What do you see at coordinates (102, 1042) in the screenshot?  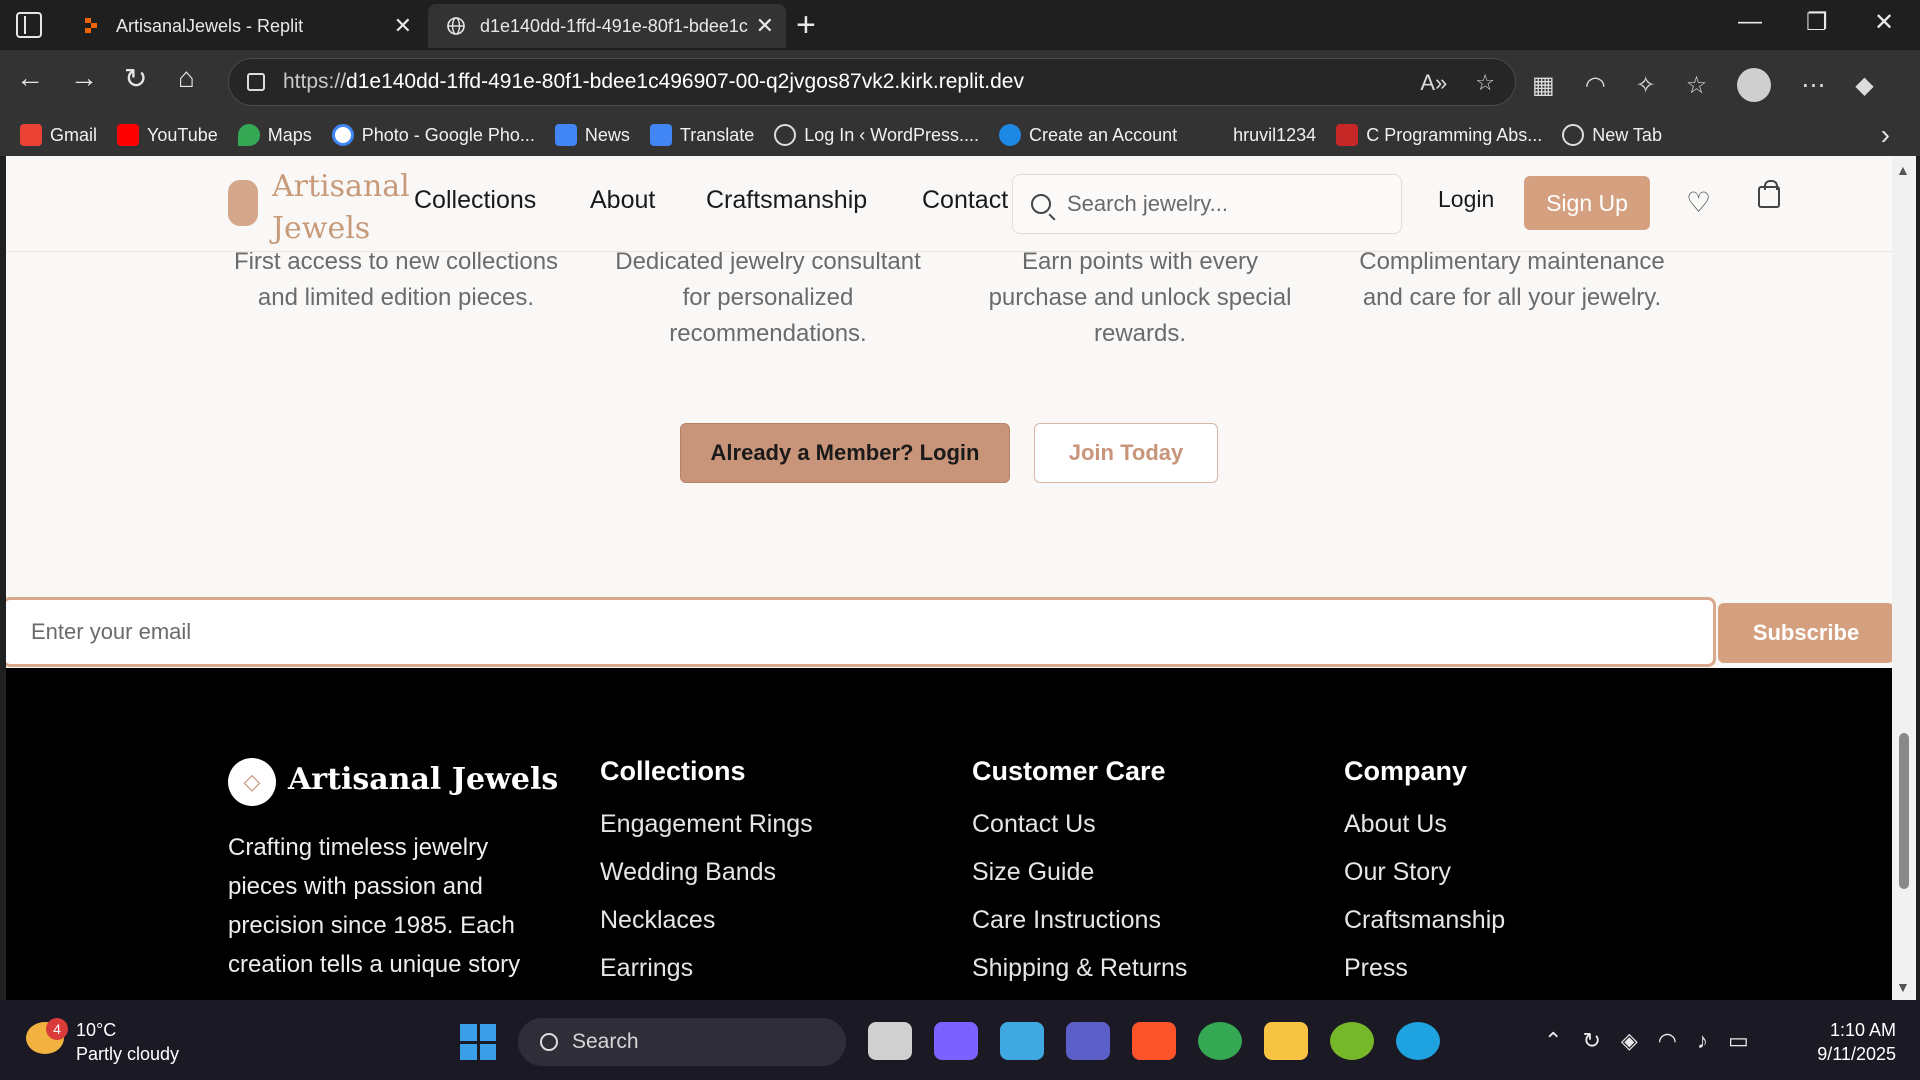 I see `weather-widget: 4 10°C Partly cloudy` at bounding box center [102, 1042].